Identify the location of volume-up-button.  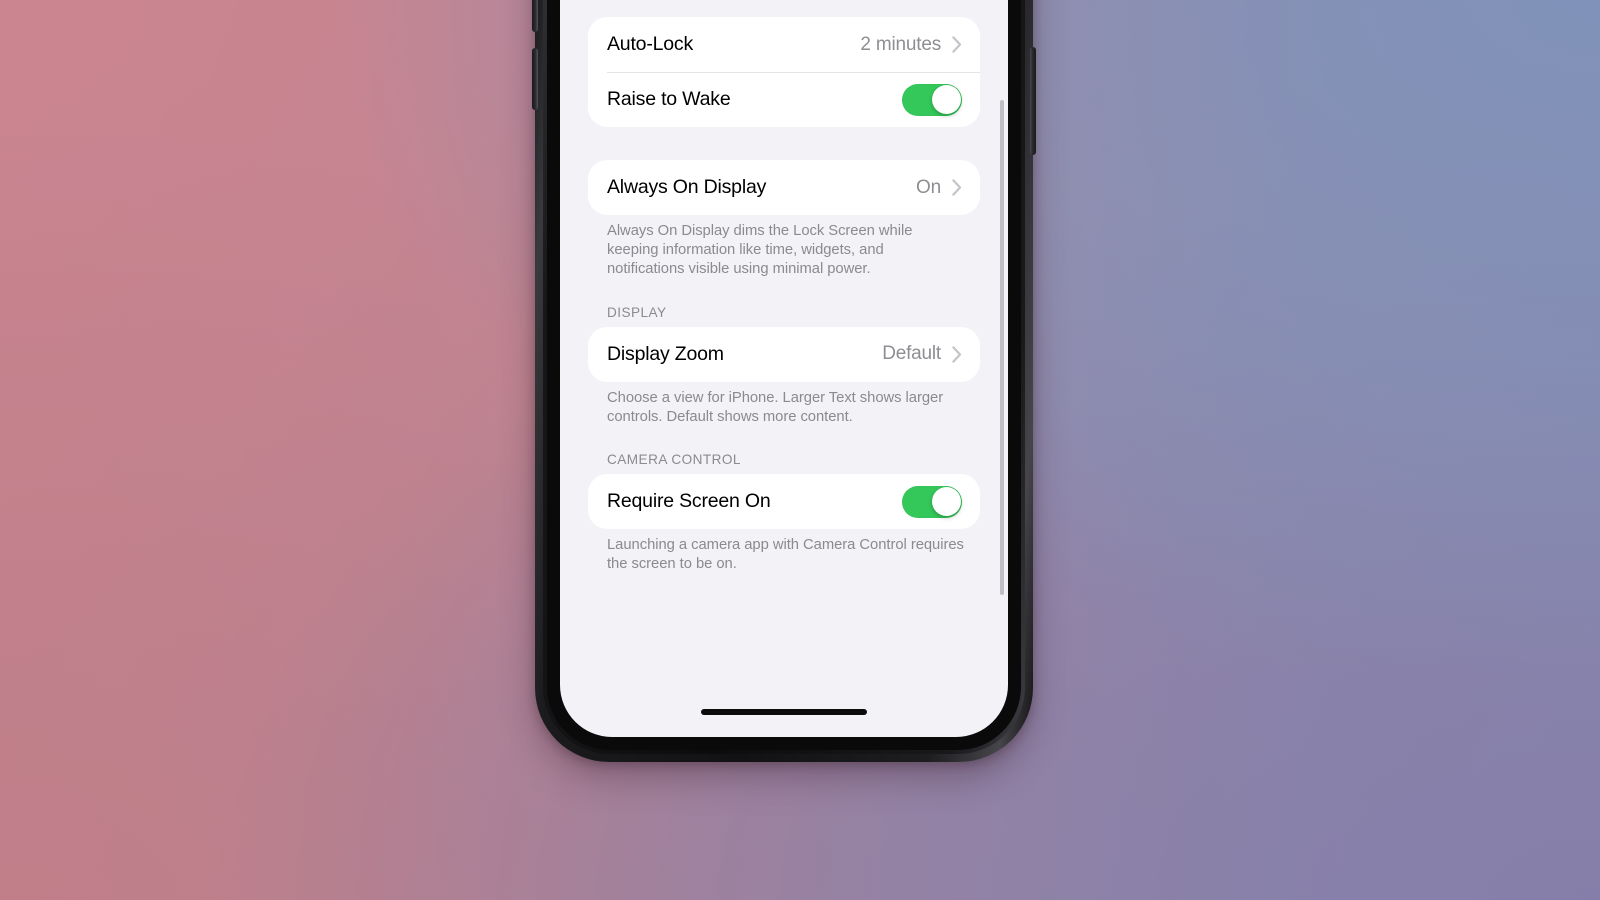
(535, 16).